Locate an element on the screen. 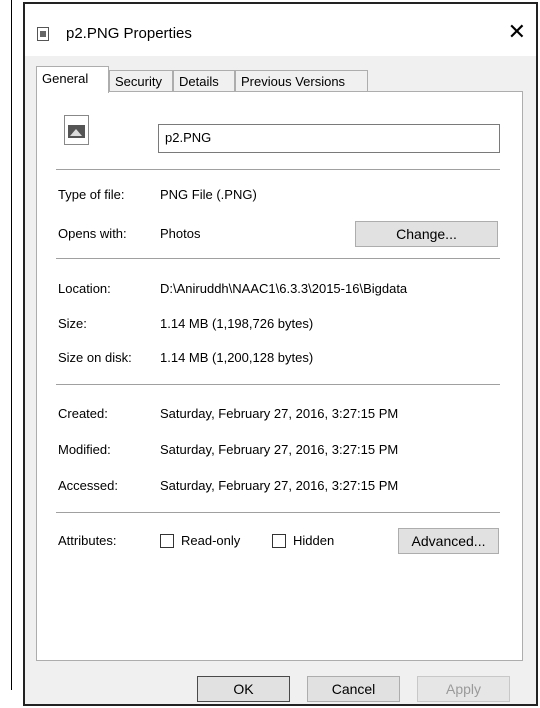 This screenshot has width=540, height=708. opens-with-value: Photos is located at coordinates (180, 233).